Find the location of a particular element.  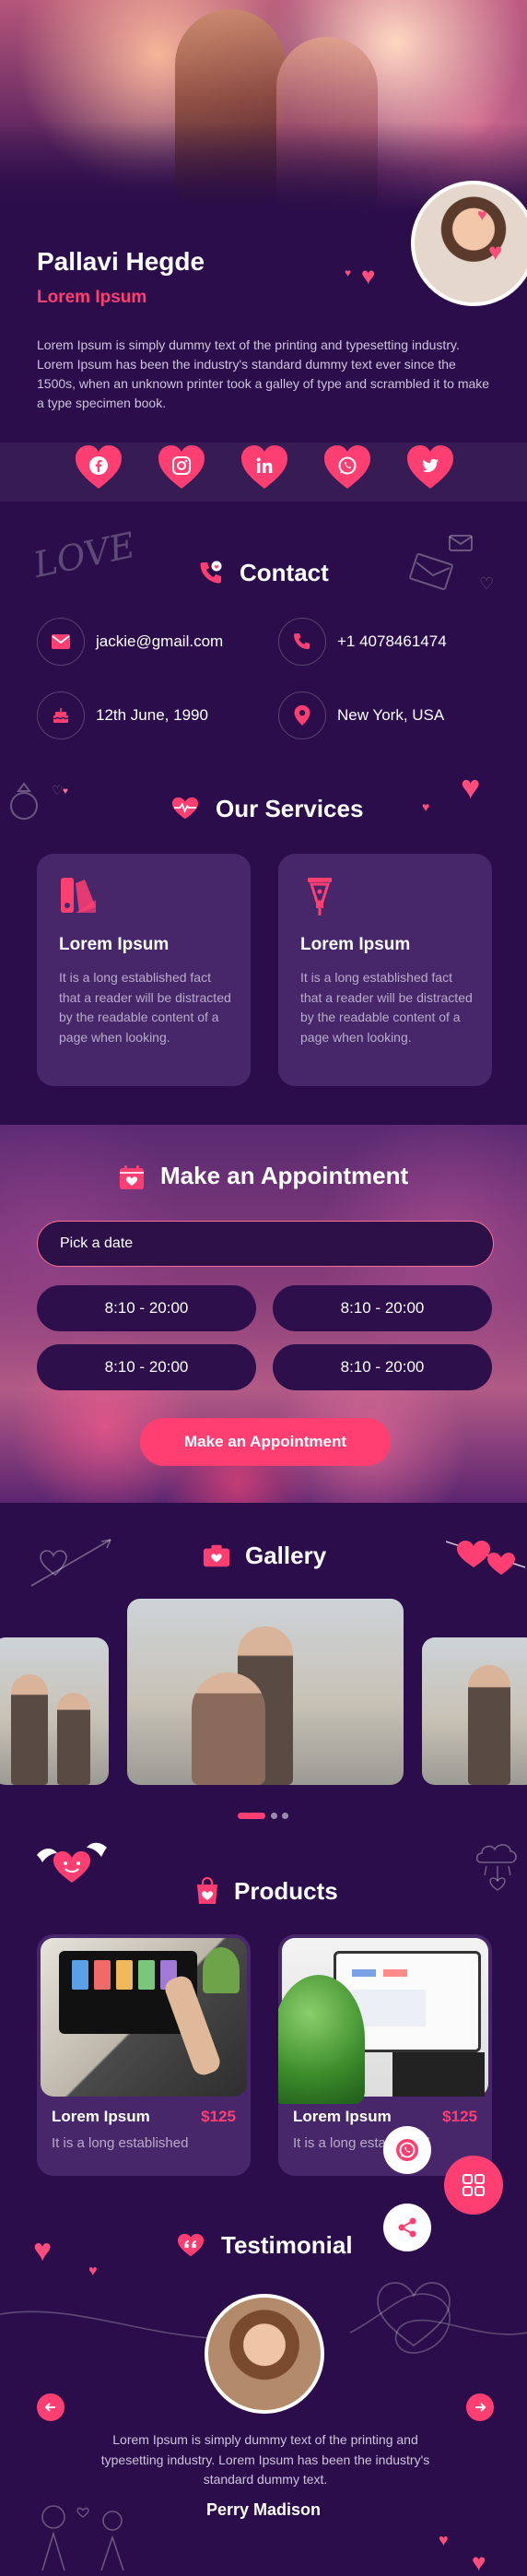

appointment-title: Make an Appointment is located at coordinates (284, 1175).